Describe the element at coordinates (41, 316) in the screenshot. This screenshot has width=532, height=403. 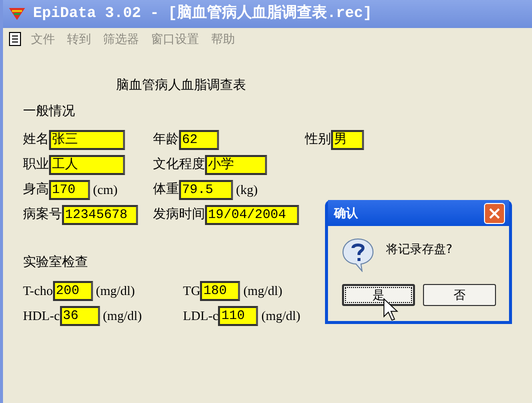
I see `field-label: HDL-c` at that location.